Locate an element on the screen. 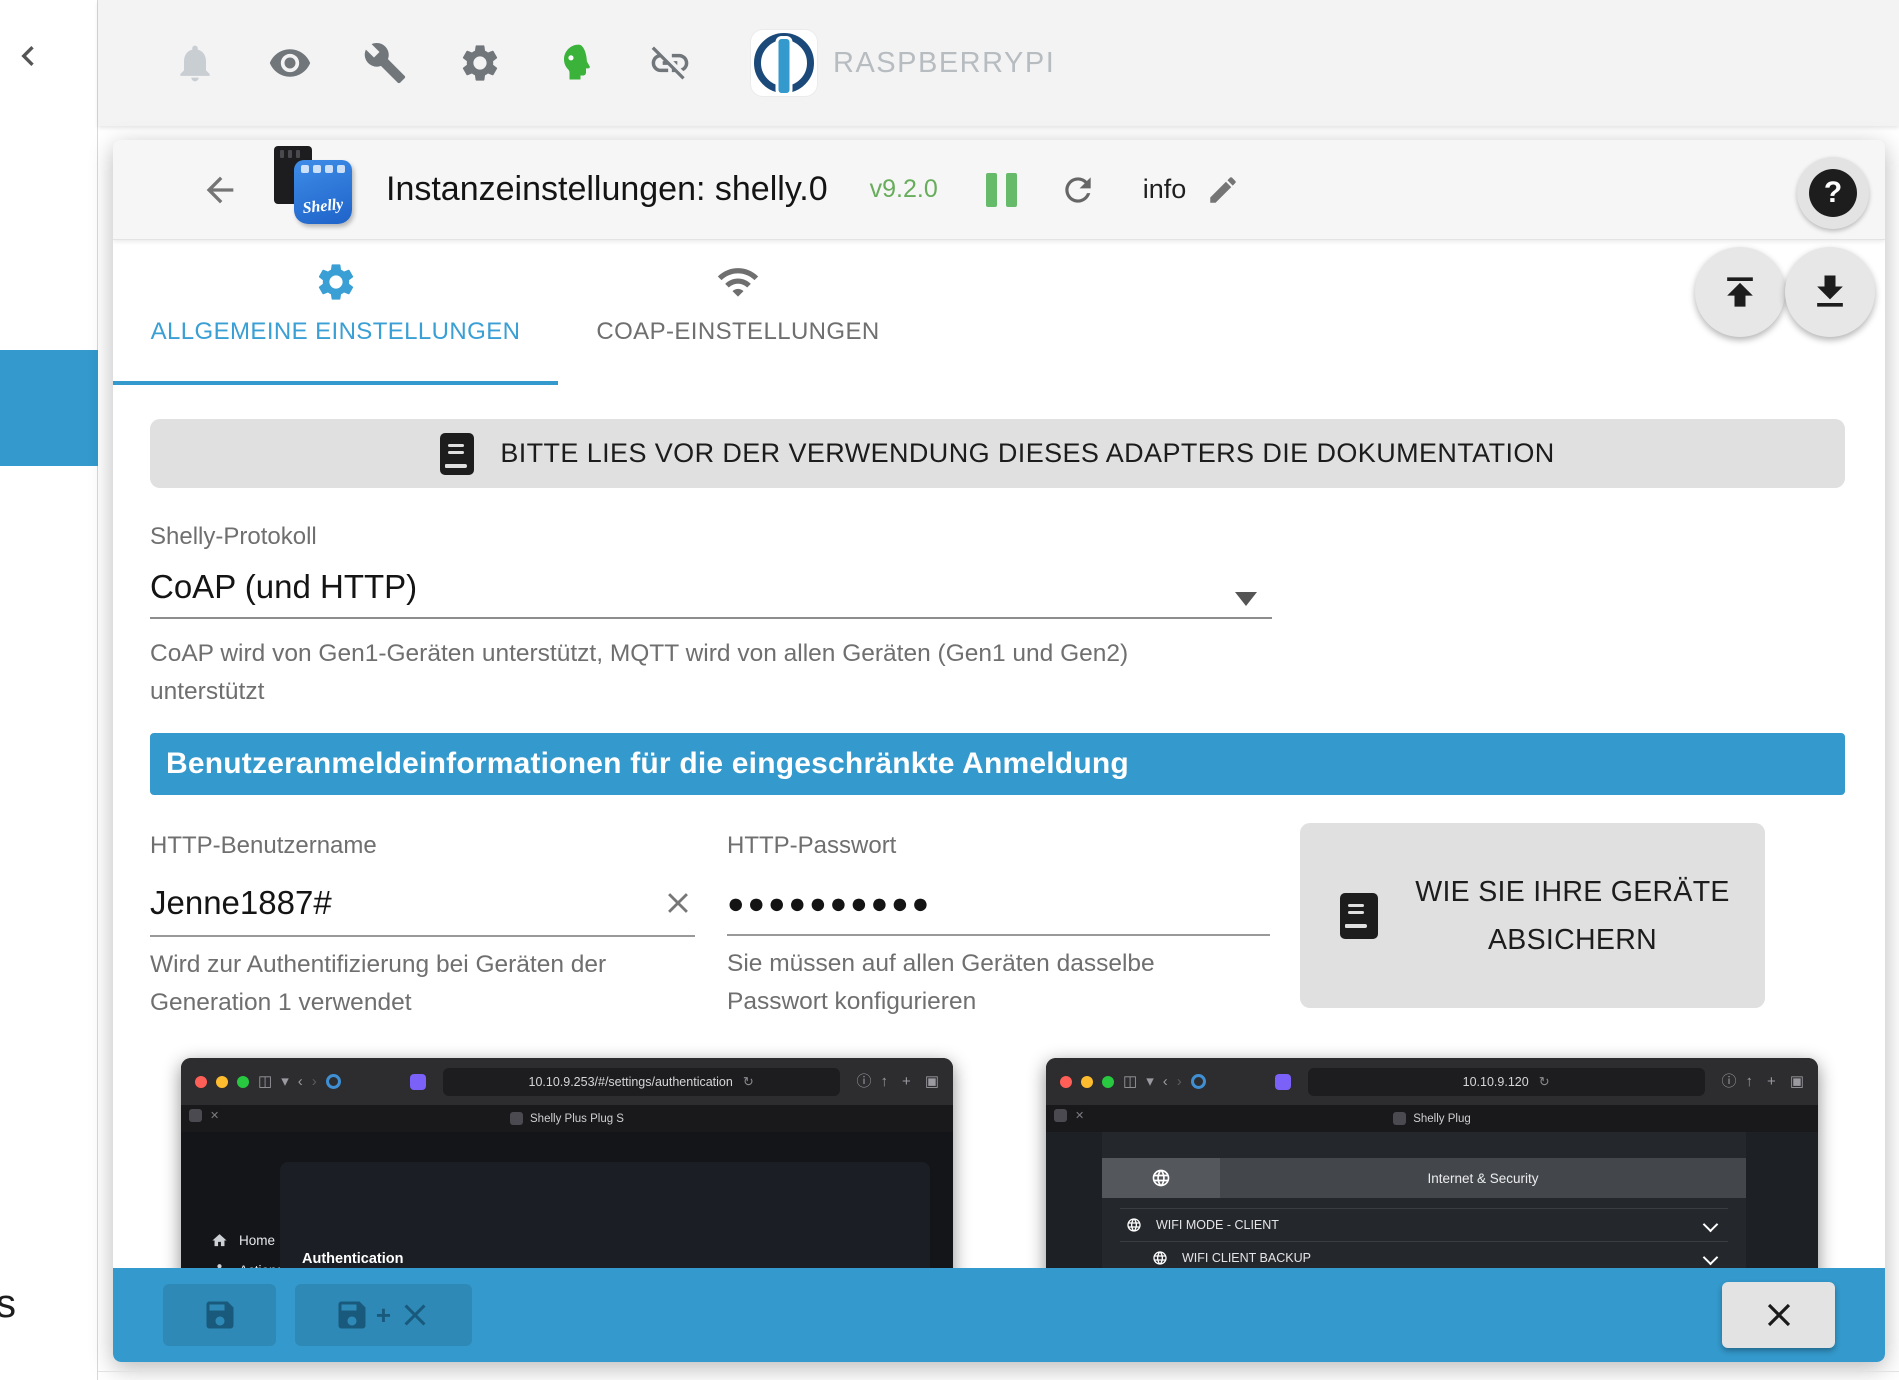 The height and width of the screenshot is (1380, 1899). tabs-overview-icon: ▣ is located at coordinates (1796, 1081).